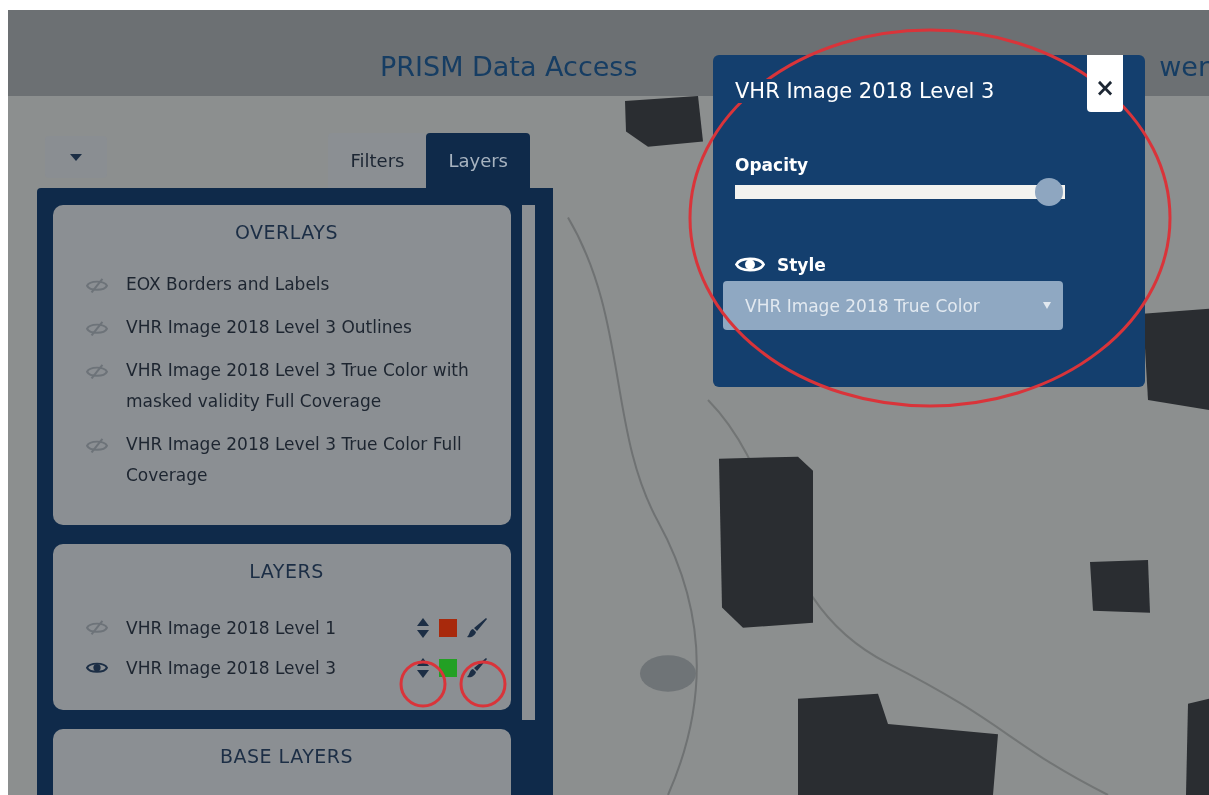  Describe the element at coordinates (232, 668) in the screenshot. I see `layer-name: VHR Image 2018 Level 3` at that location.